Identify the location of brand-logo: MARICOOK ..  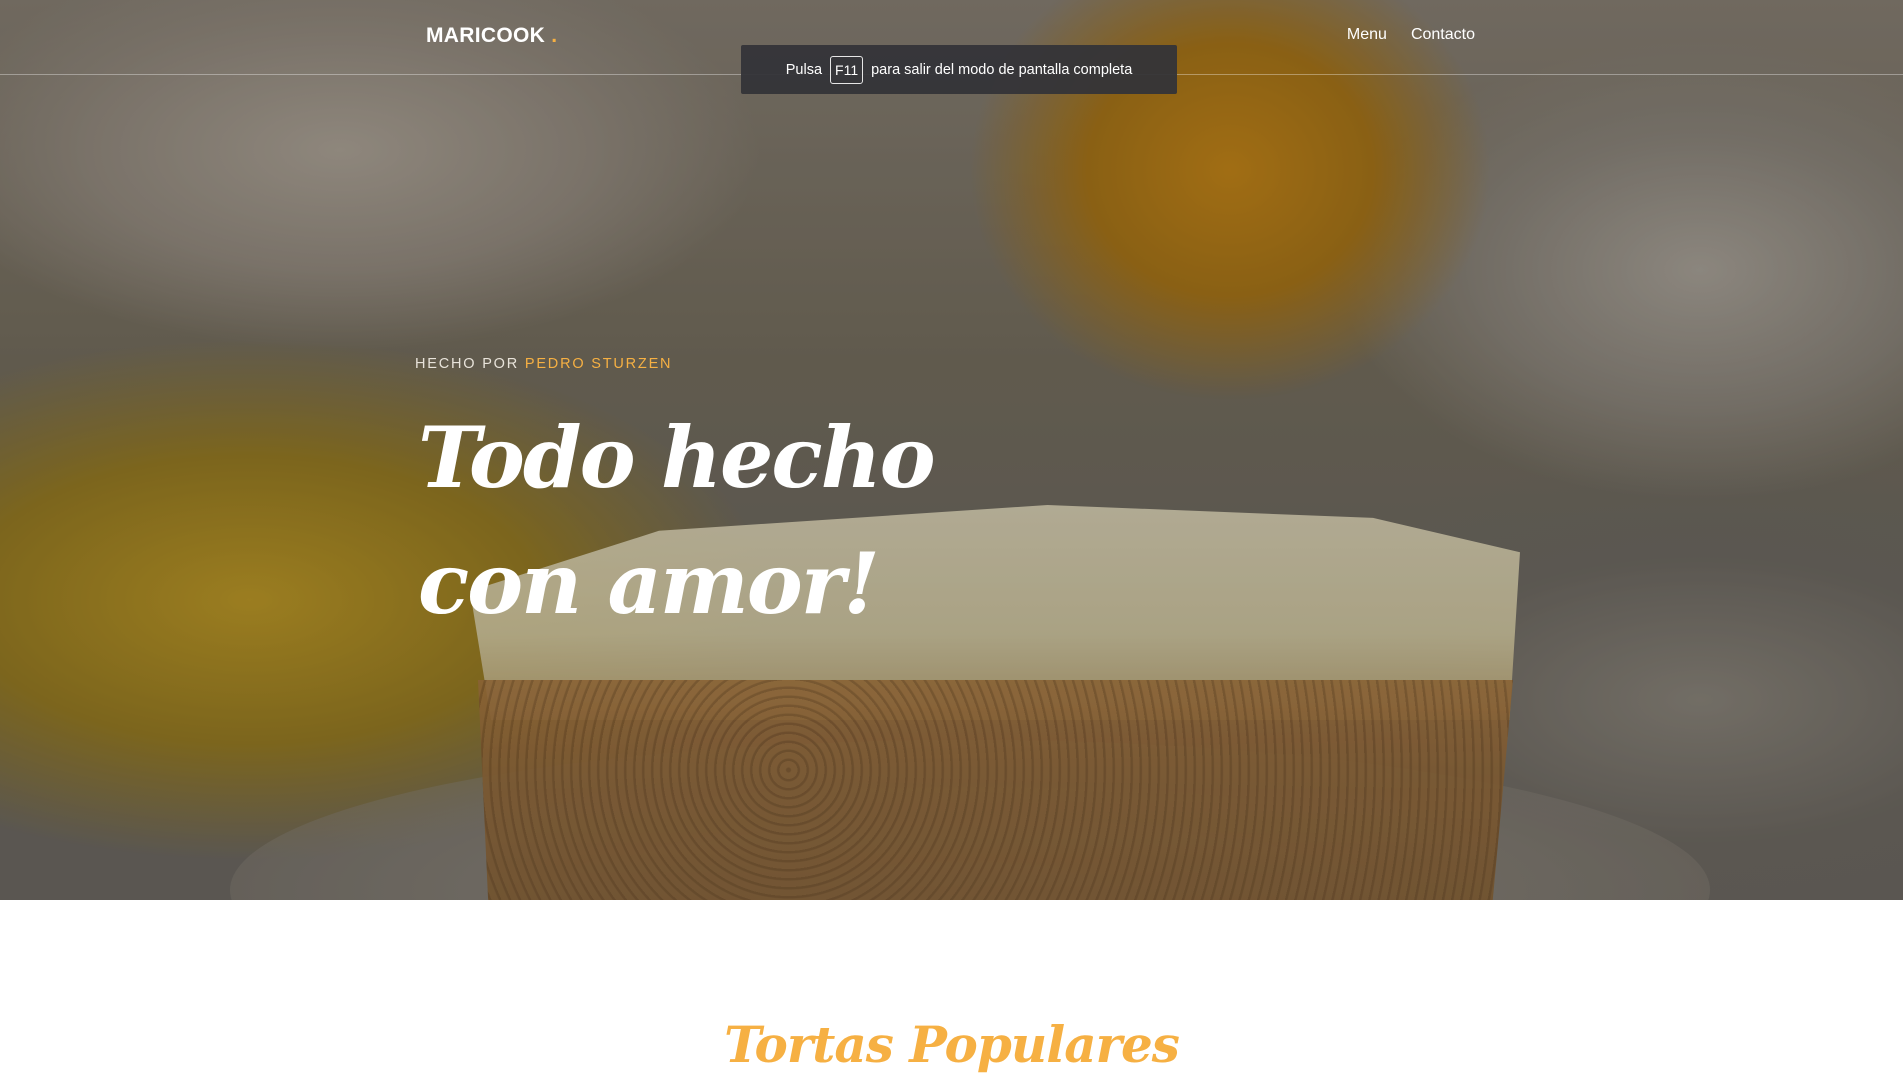
(491, 36).